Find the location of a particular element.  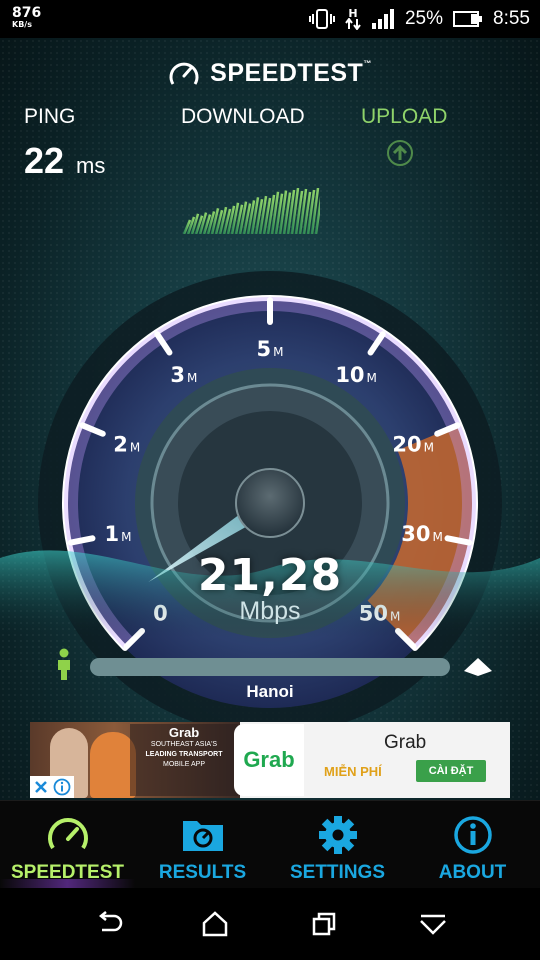

status-bar: 876 KB/s H 25% 8:55 is located at coordinates (270, 19).